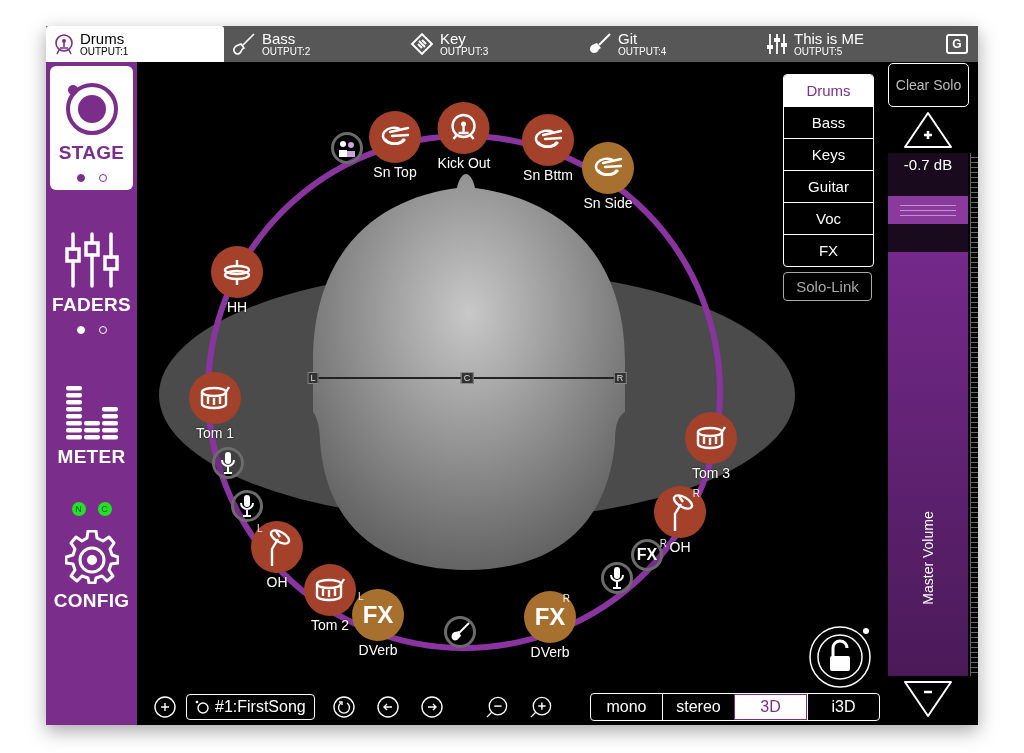 This screenshot has height=753, width=1024. What do you see at coordinates (828, 218) in the screenshot?
I see `group-tab: Voc` at bounding box center [828, 218].